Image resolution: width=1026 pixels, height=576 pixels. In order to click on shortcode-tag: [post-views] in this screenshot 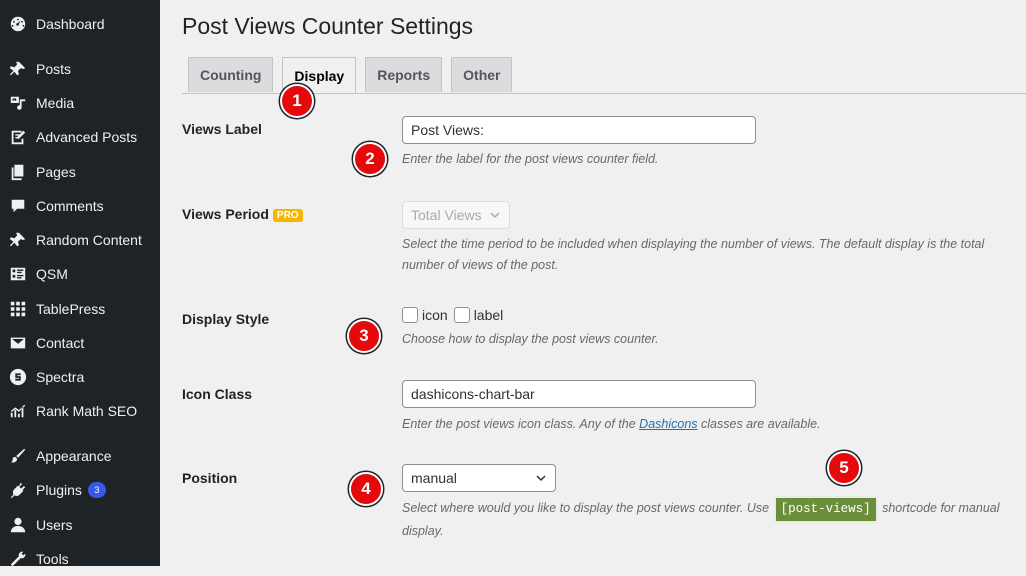, I will do `click(825, 509)`.